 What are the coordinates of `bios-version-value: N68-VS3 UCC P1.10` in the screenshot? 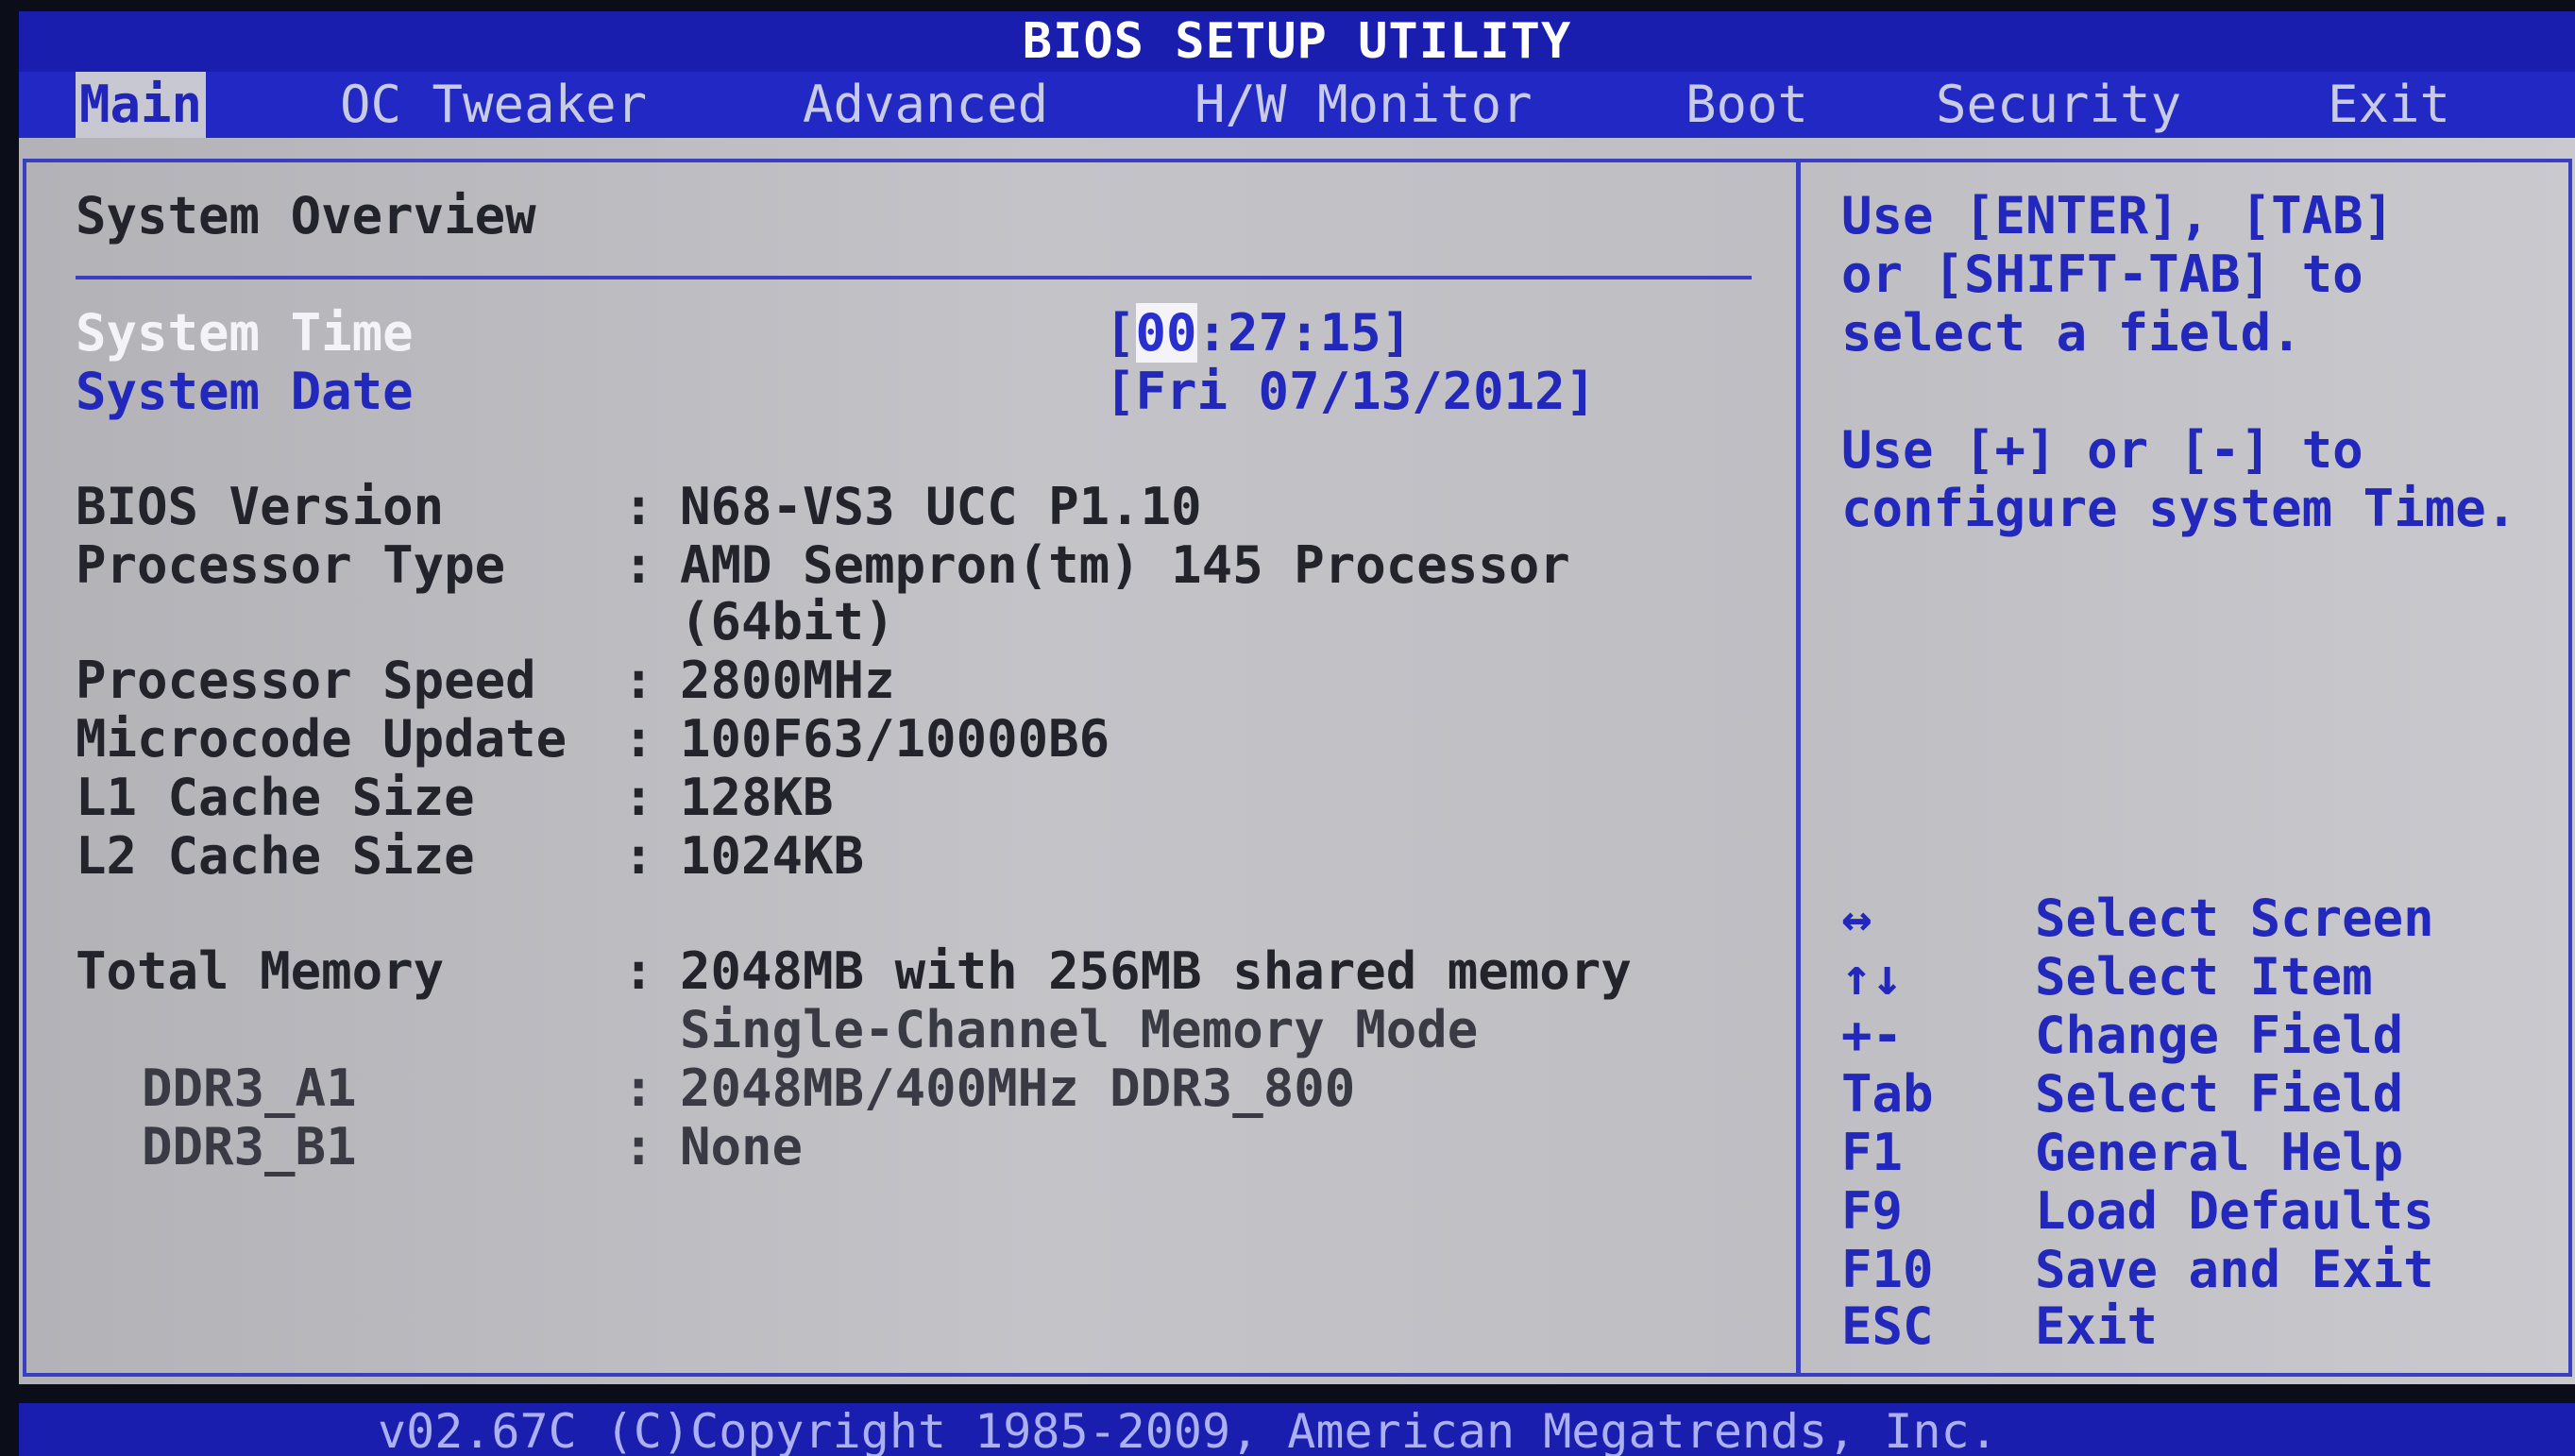 It's located at (941, 506).